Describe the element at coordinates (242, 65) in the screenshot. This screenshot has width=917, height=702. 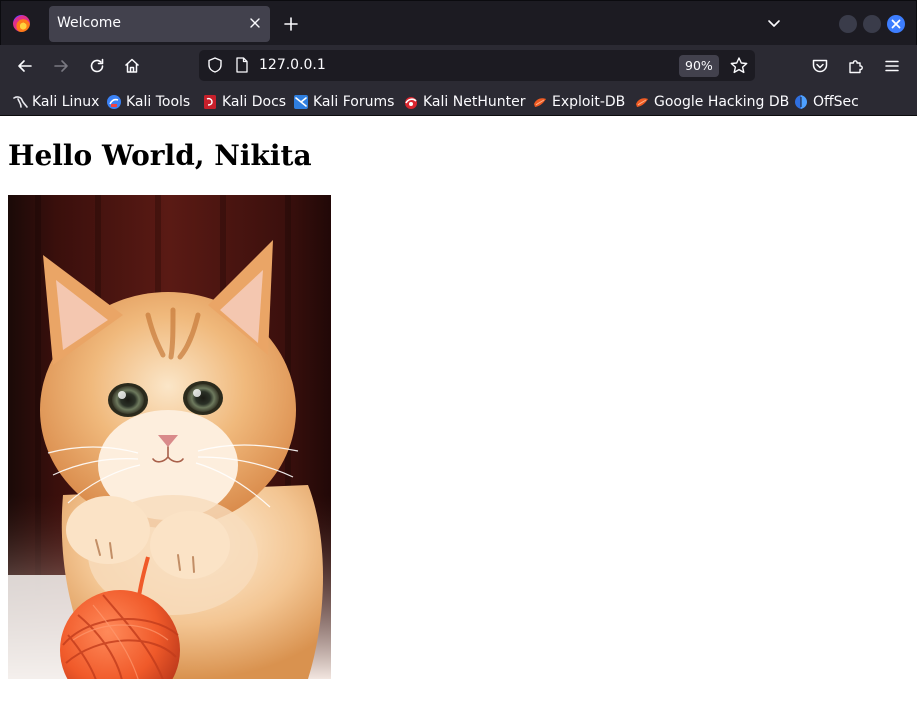
I see `page-document-icon` at that location.